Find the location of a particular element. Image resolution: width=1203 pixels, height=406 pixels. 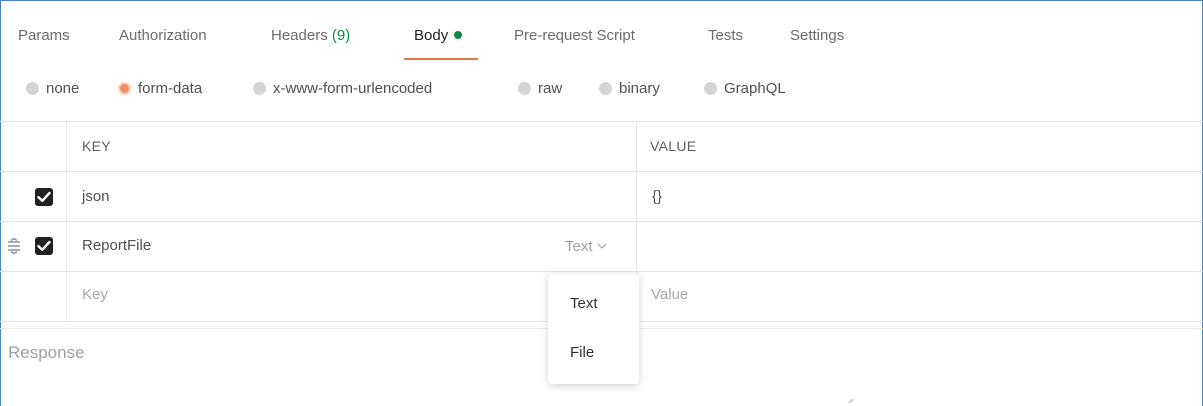

tab-label: Authorization is located at coordinates (163, 35).